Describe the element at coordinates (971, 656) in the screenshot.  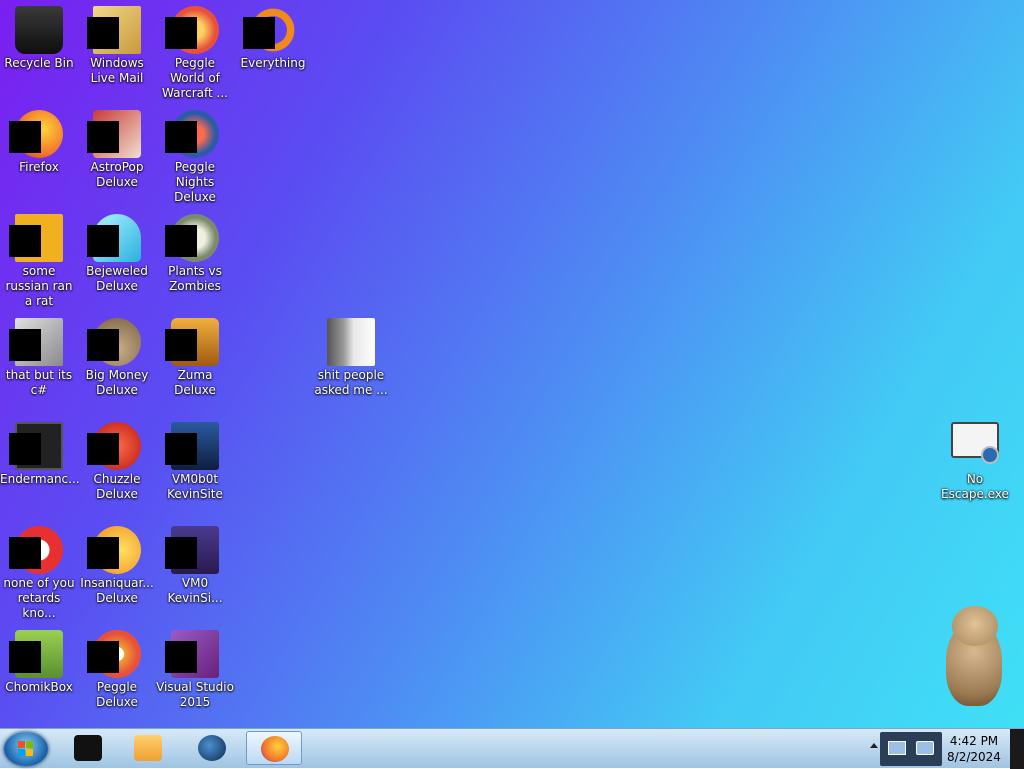
I see `hamster-mascot` at that location.